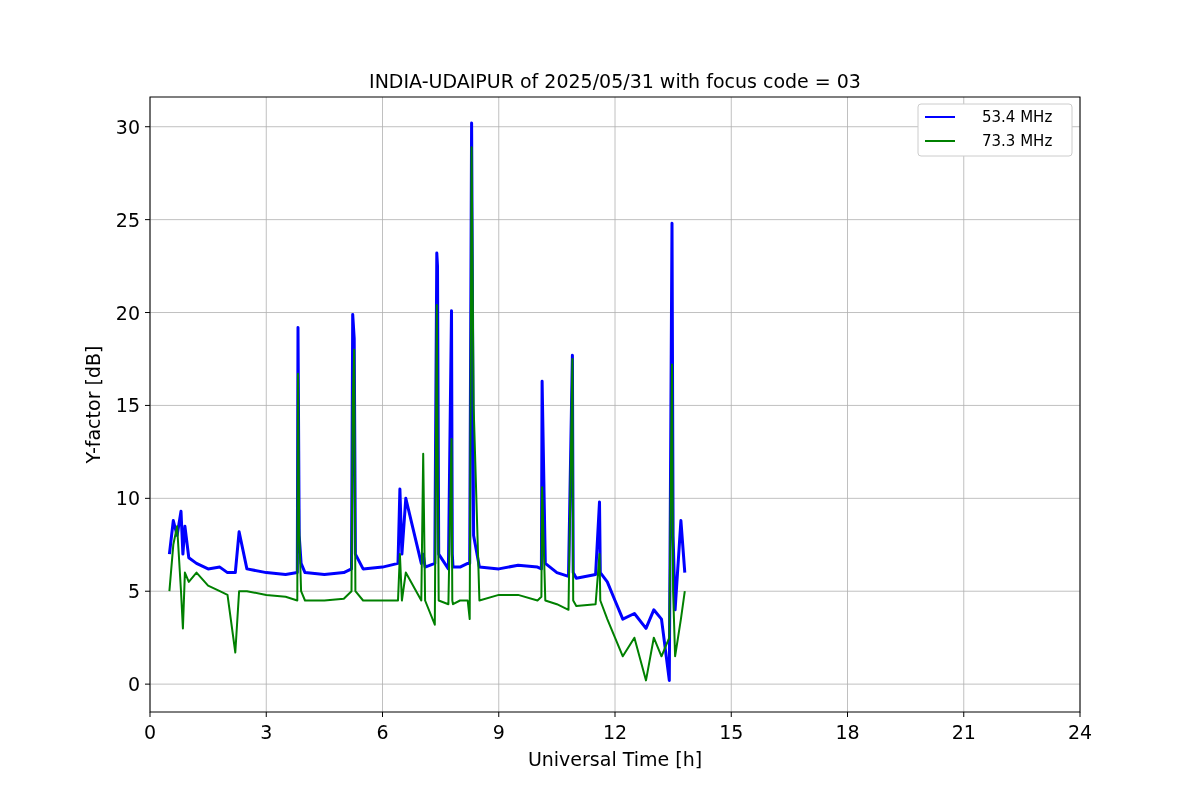 The height and width of the screenshot is (800, 1200). What do you see at coordinates (1017, 141) in the screenshot?
I see `legend-label: 73.3 MHz` at bounding box center [1017, 141].